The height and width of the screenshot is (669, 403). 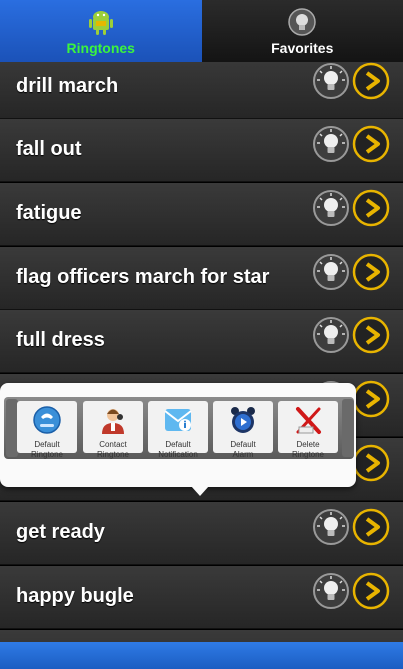 I want to click on alarm-clock-icon, so click(x=243, y=420).